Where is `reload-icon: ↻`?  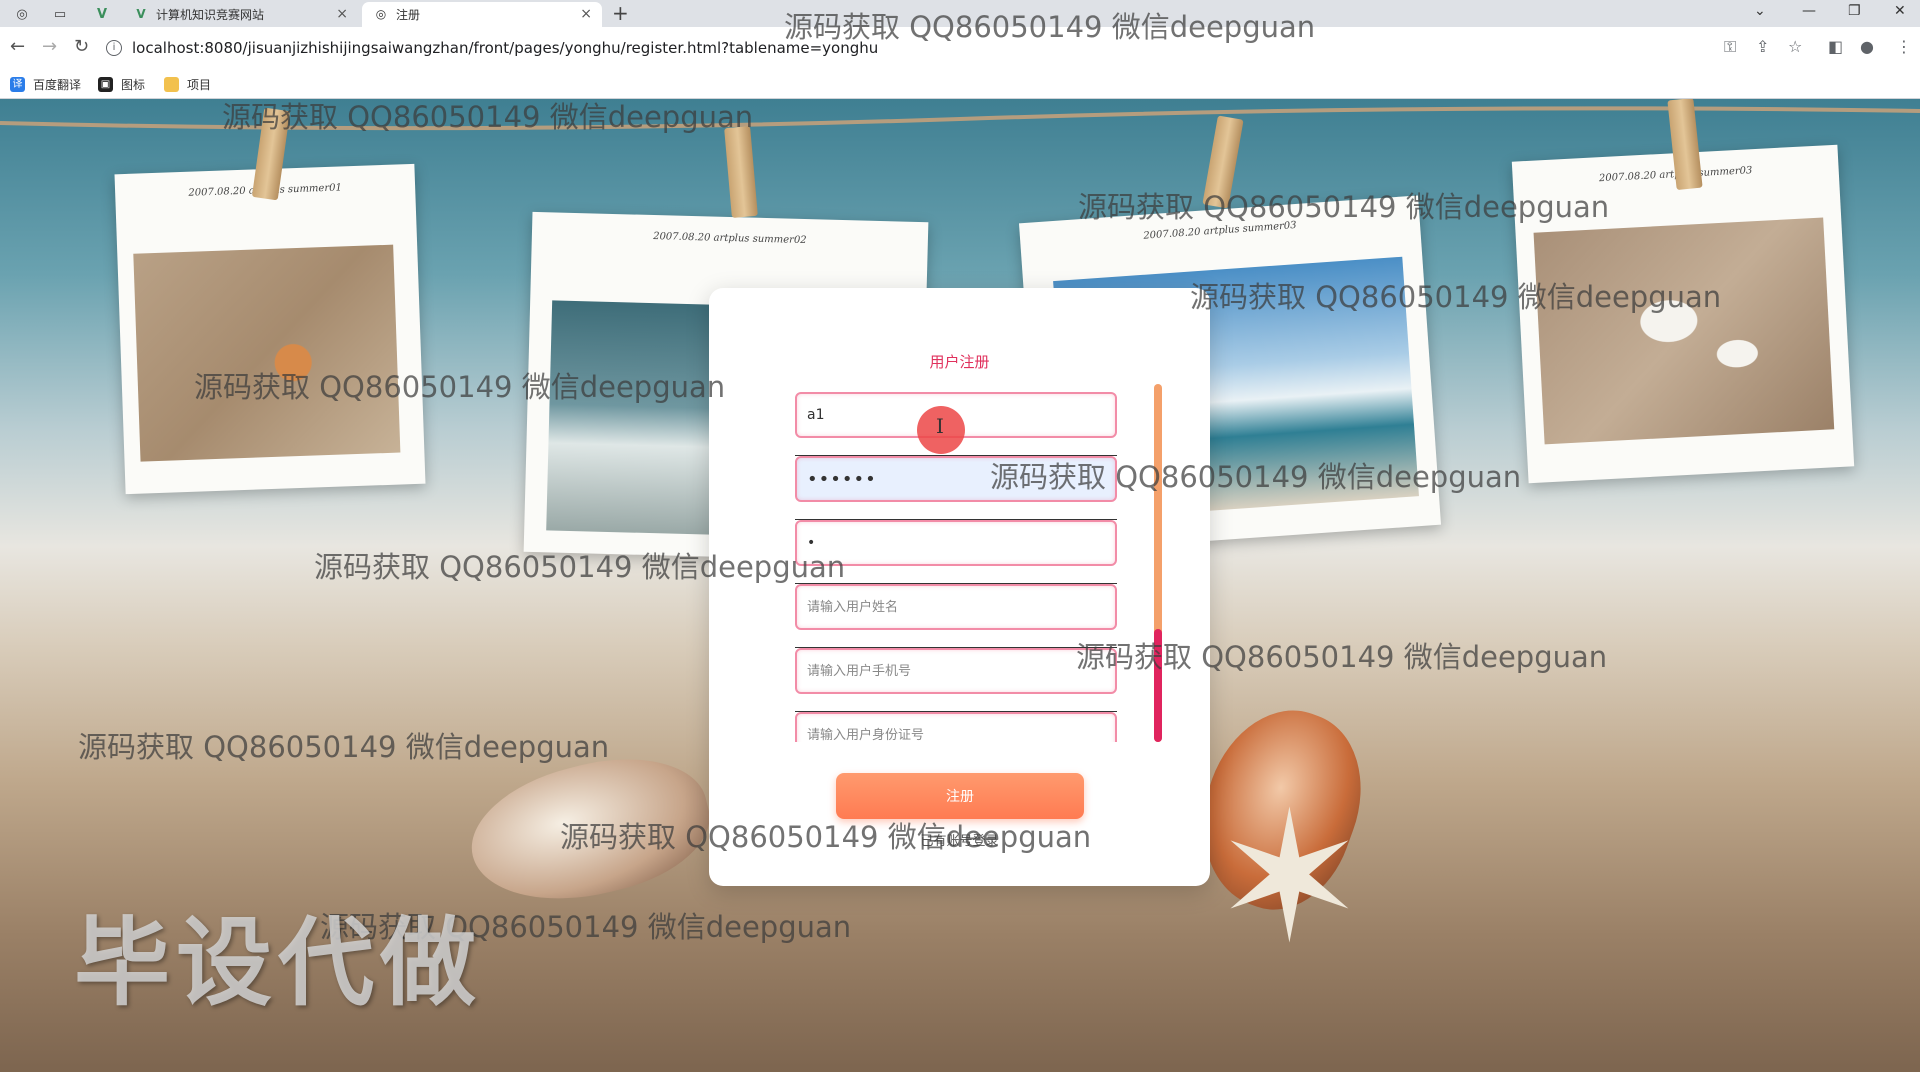 reload-icon: ↻ is located at coordinates (81, 46).